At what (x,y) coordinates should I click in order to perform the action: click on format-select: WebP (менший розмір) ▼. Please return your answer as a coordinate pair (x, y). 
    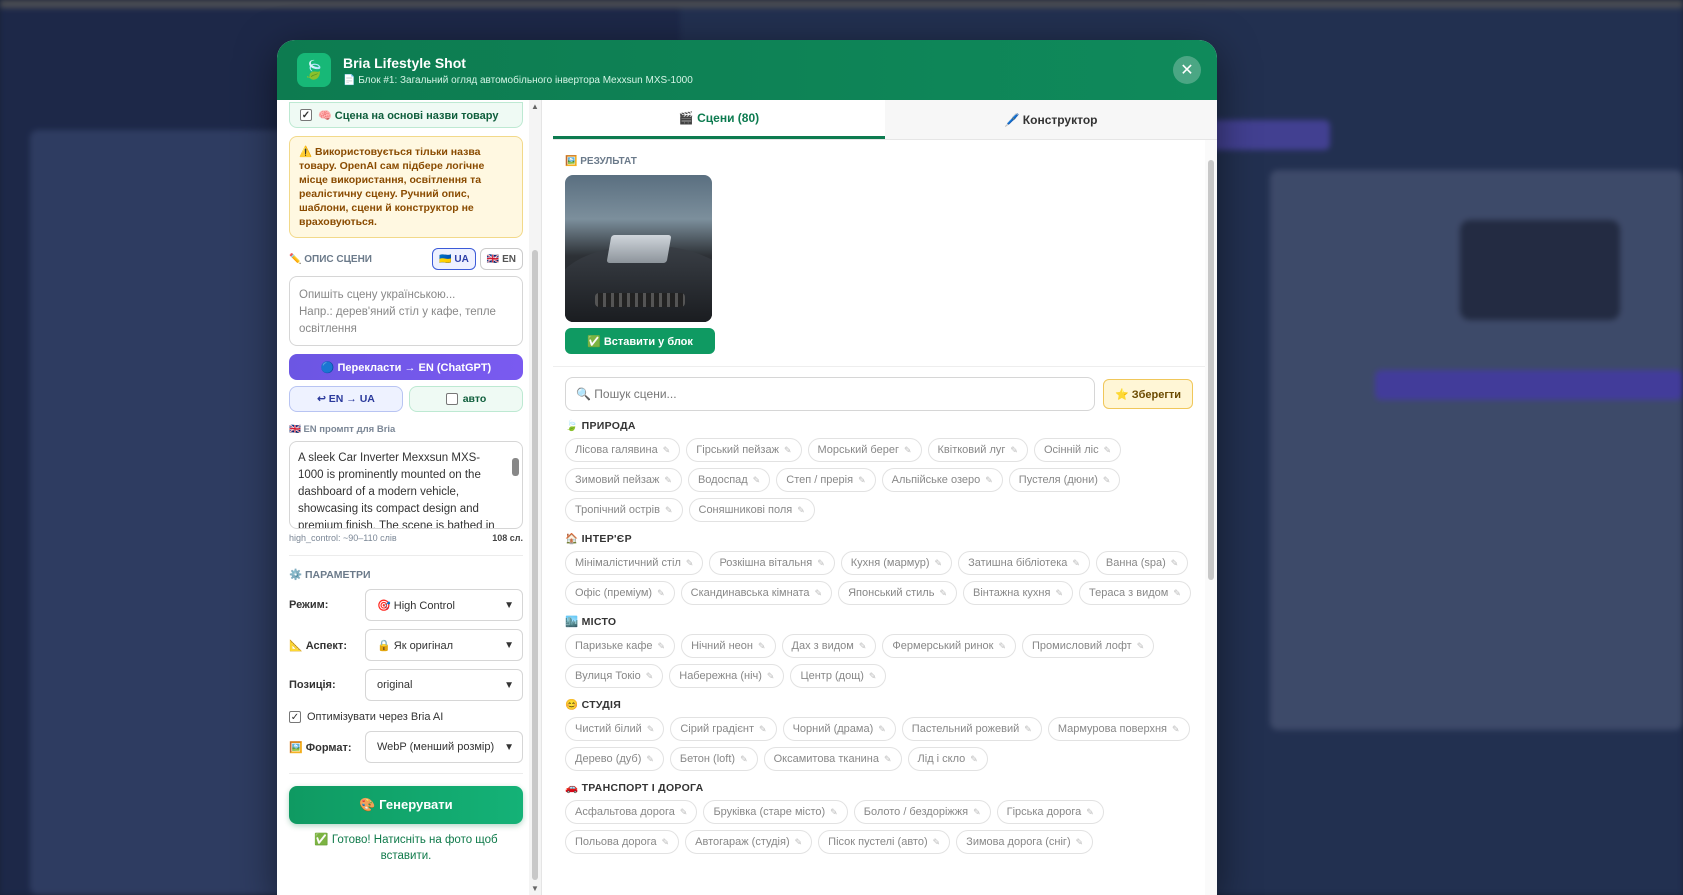
    Looking at the image, I should click on (444, 747).